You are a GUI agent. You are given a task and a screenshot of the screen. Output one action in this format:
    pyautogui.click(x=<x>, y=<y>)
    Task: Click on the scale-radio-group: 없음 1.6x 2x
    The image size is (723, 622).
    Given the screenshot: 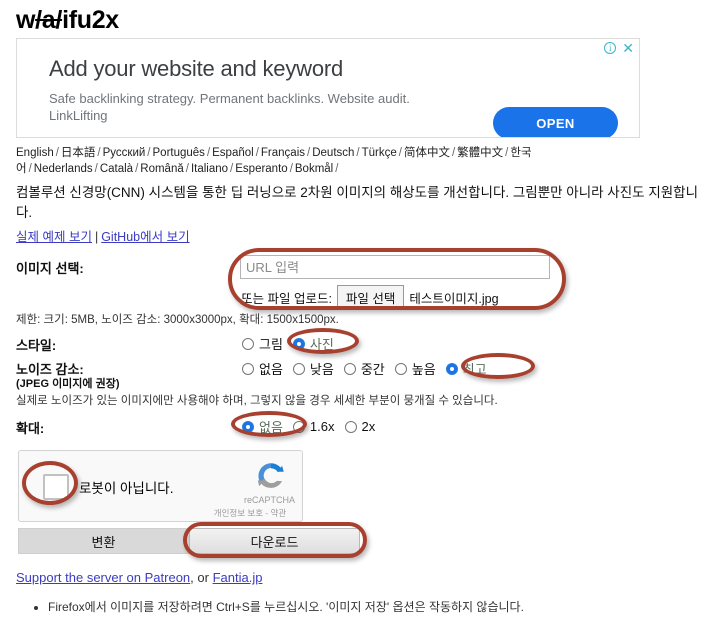 What is the action you would take?
    pyautogui.click(x=308, y=426)
    